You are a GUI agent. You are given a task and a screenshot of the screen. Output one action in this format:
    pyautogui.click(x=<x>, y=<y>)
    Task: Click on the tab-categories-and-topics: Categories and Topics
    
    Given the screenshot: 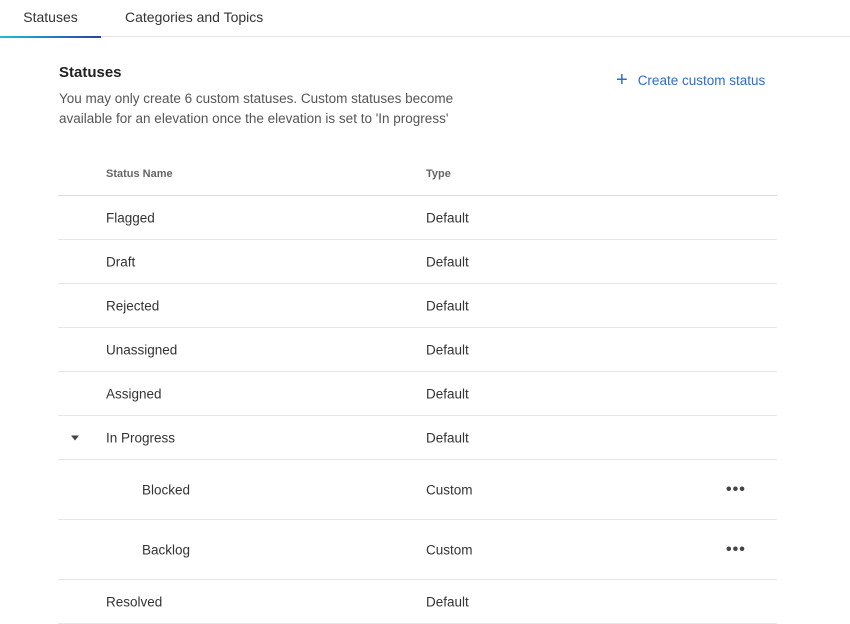 What is the action you would take?
    pyautogui.click(x=194, y=18)
    